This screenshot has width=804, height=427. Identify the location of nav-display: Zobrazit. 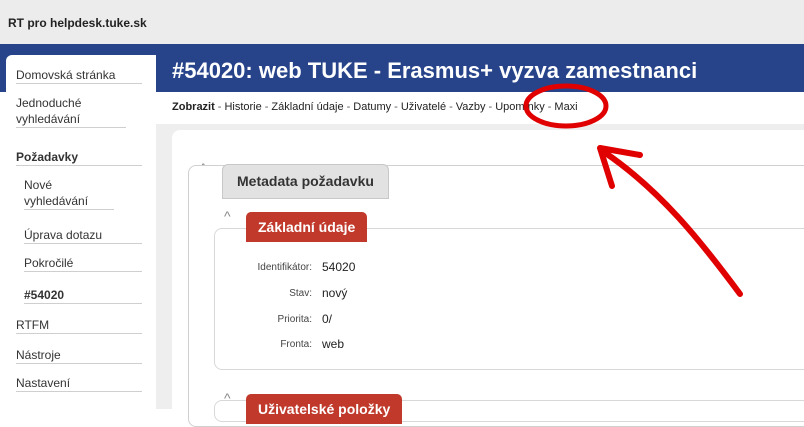
(193, 107).